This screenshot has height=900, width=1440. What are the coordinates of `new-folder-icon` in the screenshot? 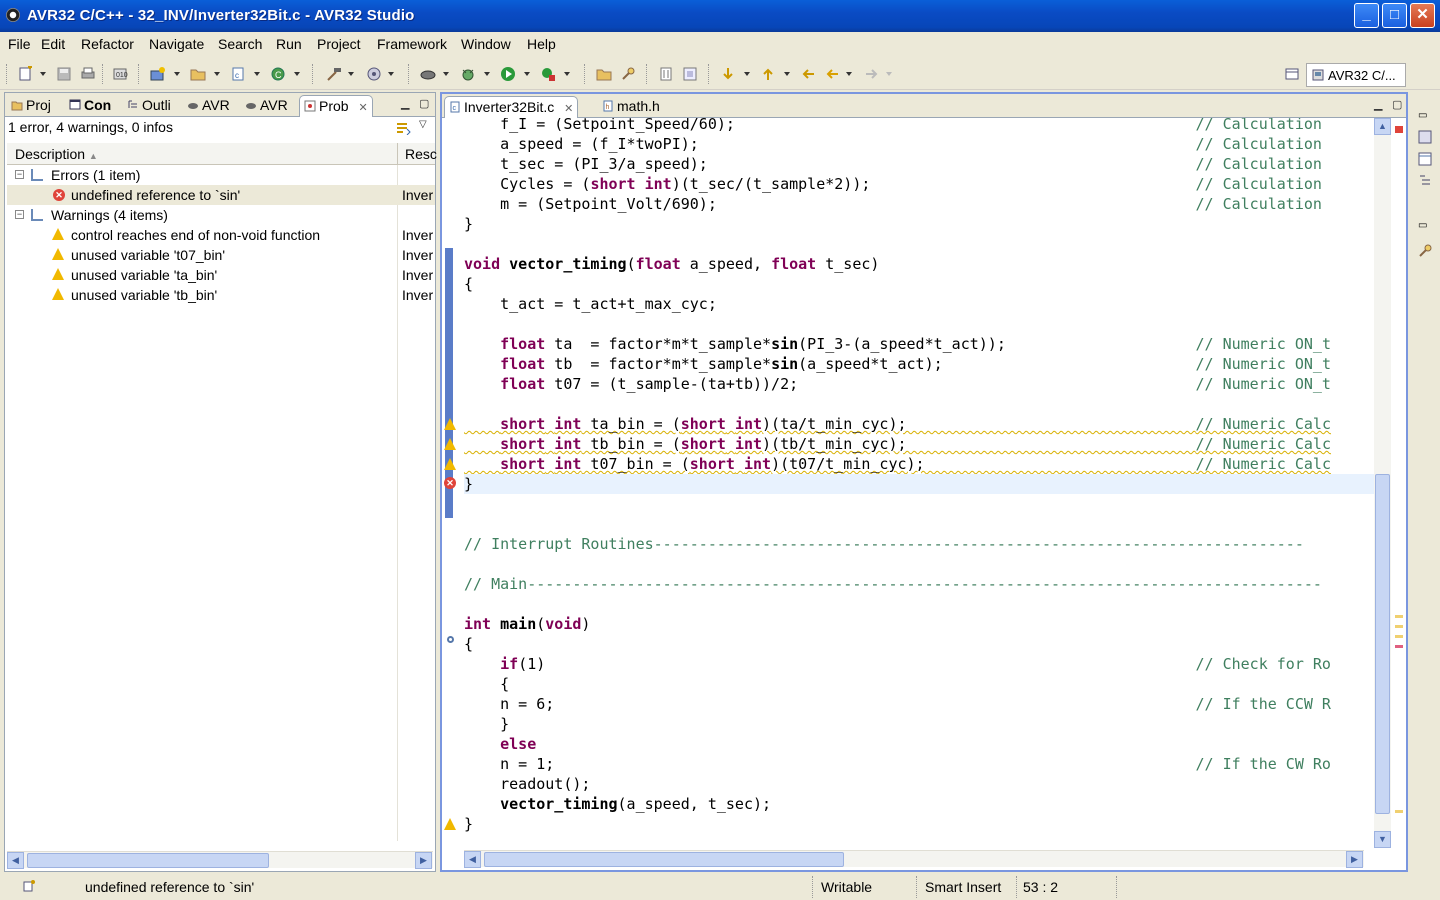 It's located at (198, 74).